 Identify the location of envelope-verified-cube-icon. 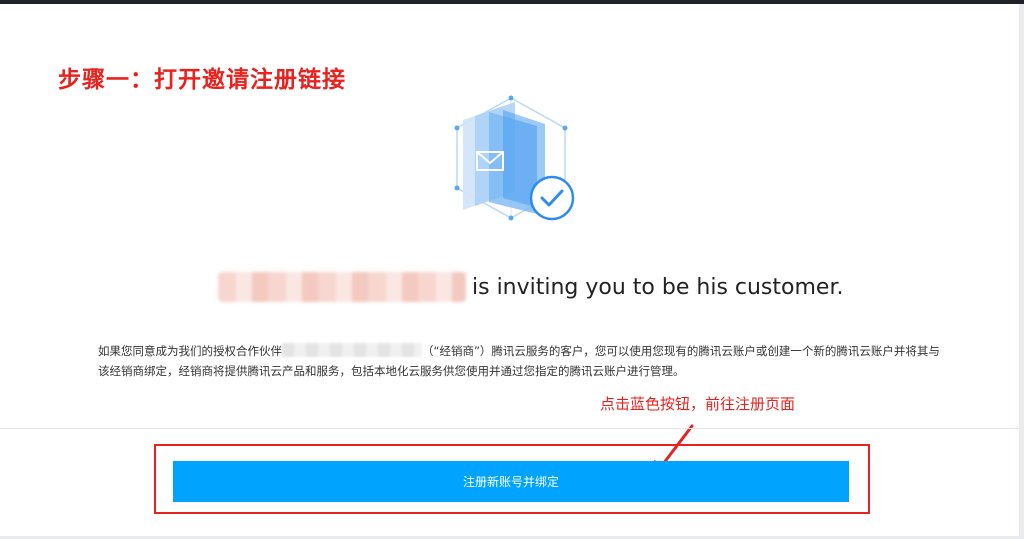
(514, 158).